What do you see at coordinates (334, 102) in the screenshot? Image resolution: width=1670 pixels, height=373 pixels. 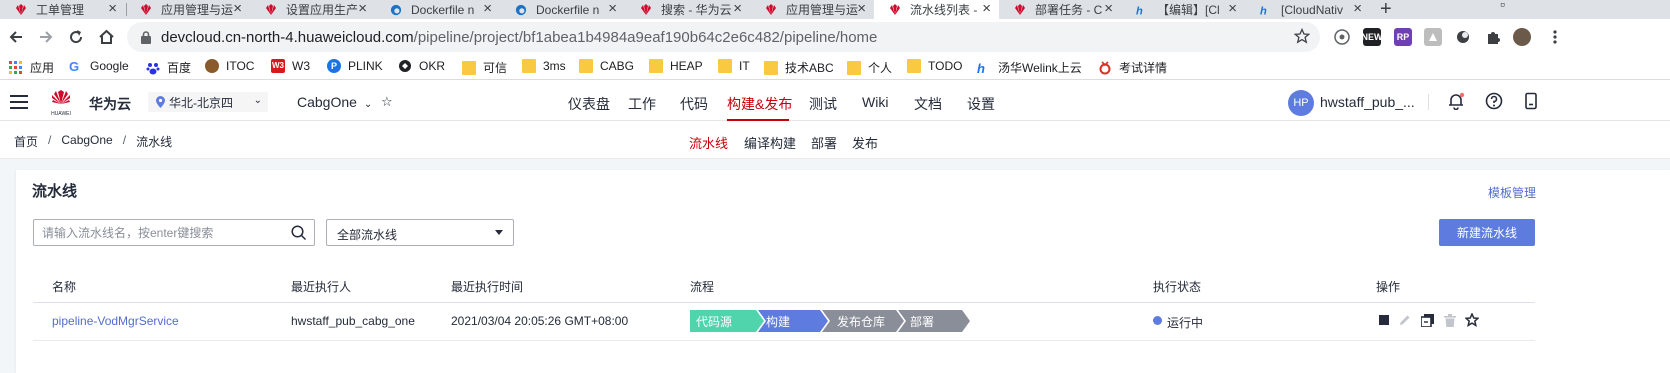 I see `project-selector: CabgOne ⌄` at bounding box center [334, 102].